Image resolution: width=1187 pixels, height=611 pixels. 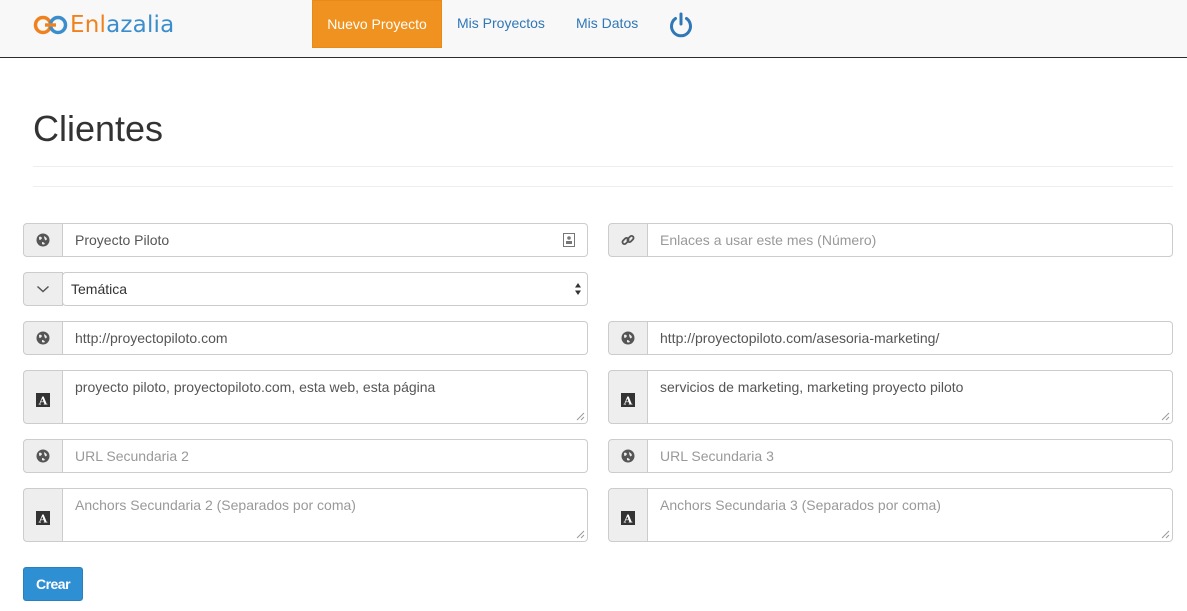 I want to click on chain-link-logo-icon, so click(x=50, y=25).